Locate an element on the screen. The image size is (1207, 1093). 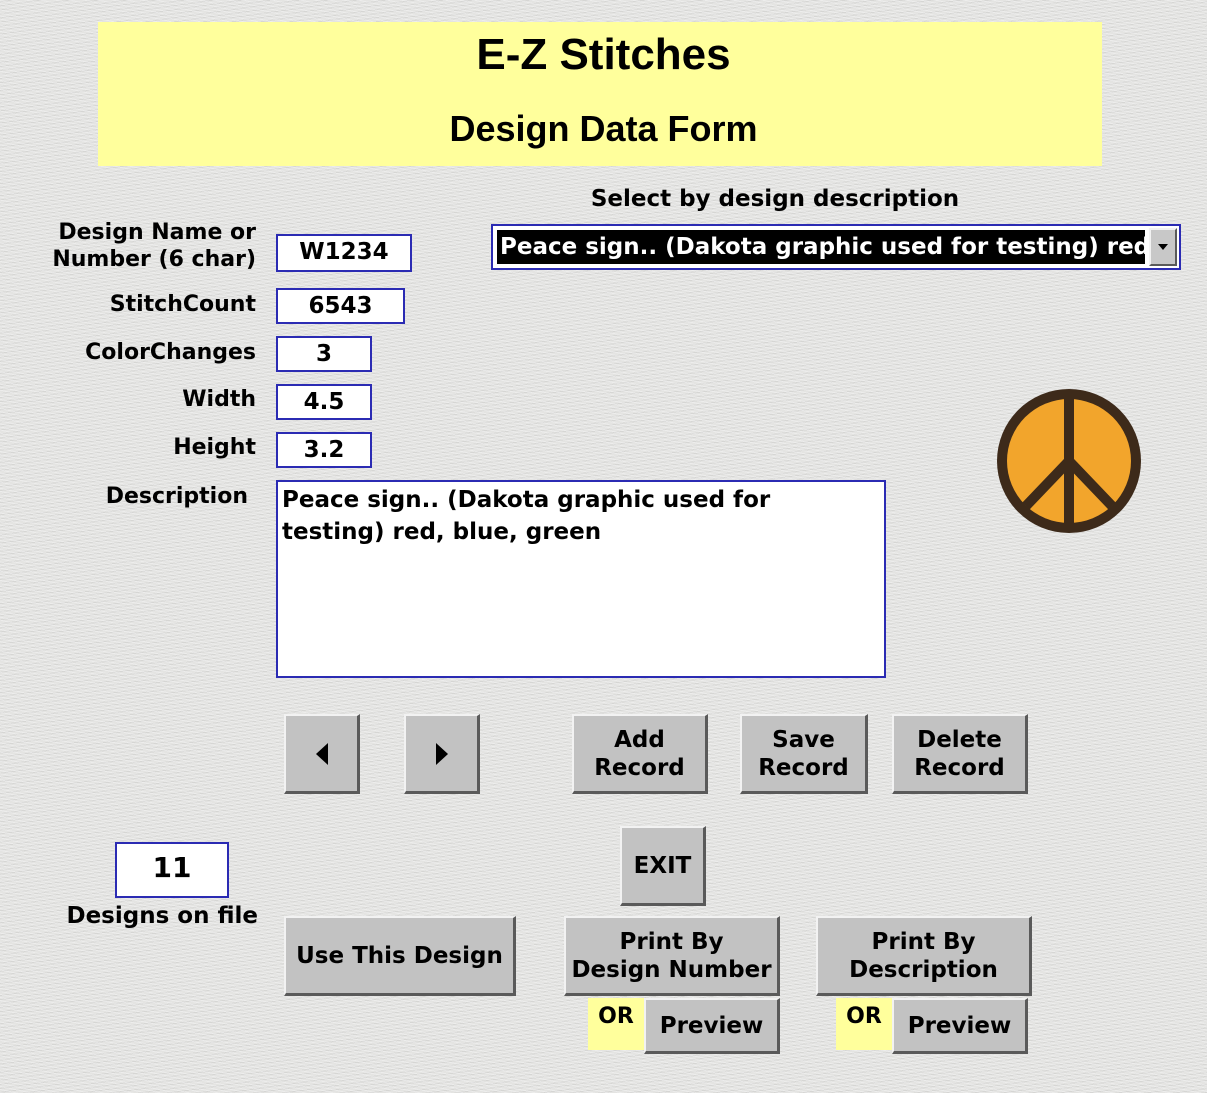
preview-by-description-button: Preview is located at coordinates (960, 1026).